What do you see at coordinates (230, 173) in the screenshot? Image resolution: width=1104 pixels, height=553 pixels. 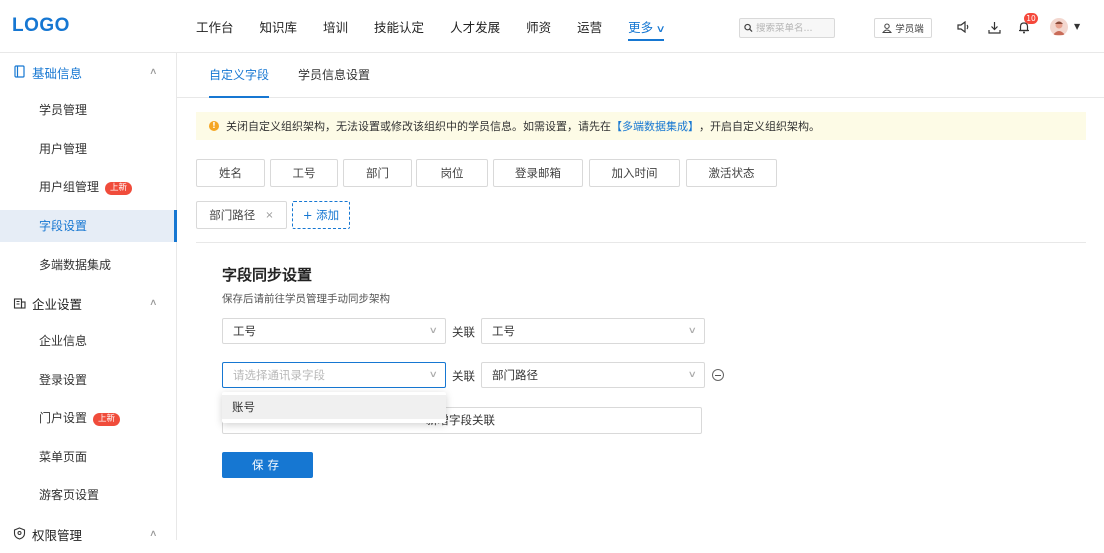 I see `field-chip-name: 姓名` at bounding box center [230, 173].